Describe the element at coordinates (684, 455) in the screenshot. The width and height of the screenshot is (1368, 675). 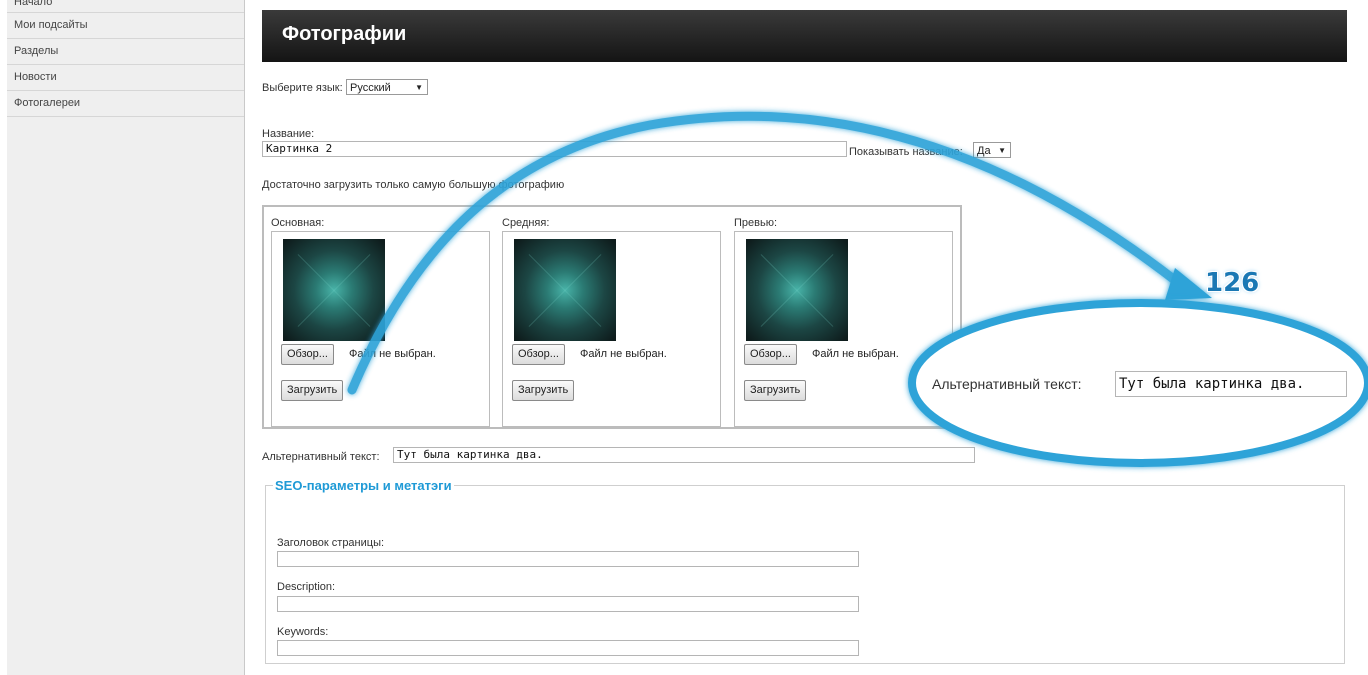
I see `alt-text-input: Тут была картинка два.` at that location.